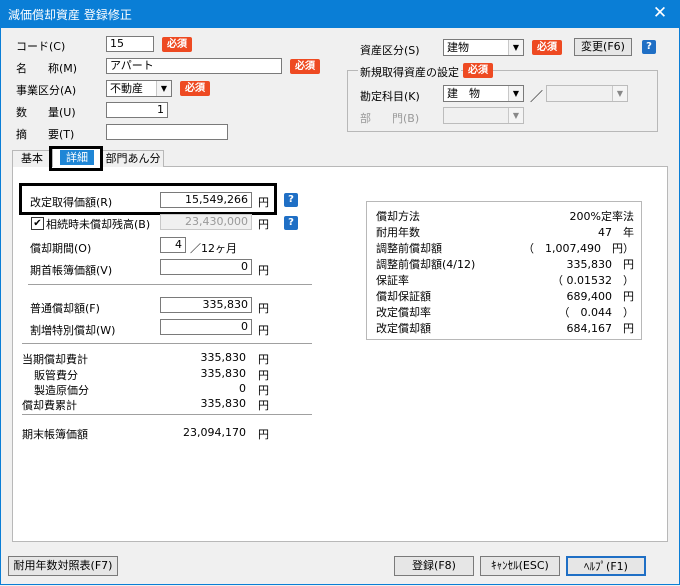 This screenshot has height=586, width=680. Describe the element at coordinates (130, 44) in the screenshot. I see `code-input: 15` at that location.